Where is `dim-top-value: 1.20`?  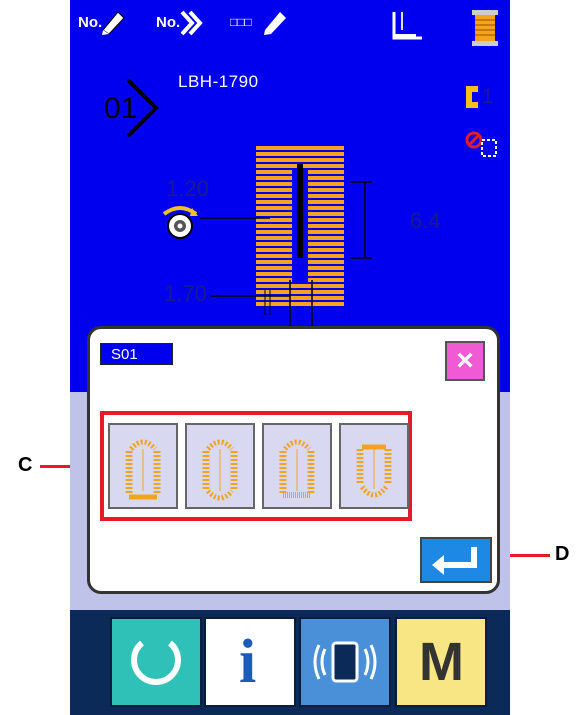
dim-top-value: 1.20 is located at coordinates (187, 188).